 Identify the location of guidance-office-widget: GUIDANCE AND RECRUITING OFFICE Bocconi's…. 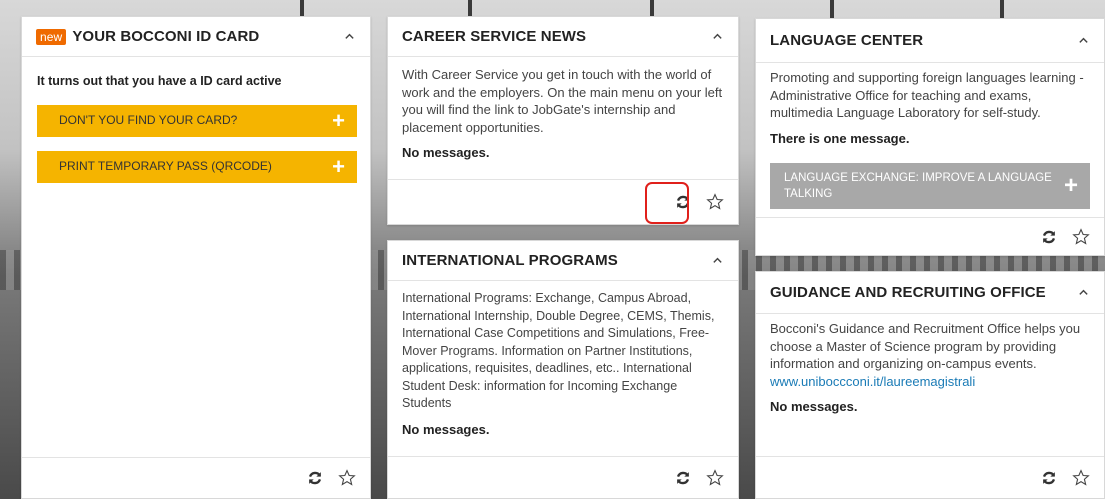
(930, 385).